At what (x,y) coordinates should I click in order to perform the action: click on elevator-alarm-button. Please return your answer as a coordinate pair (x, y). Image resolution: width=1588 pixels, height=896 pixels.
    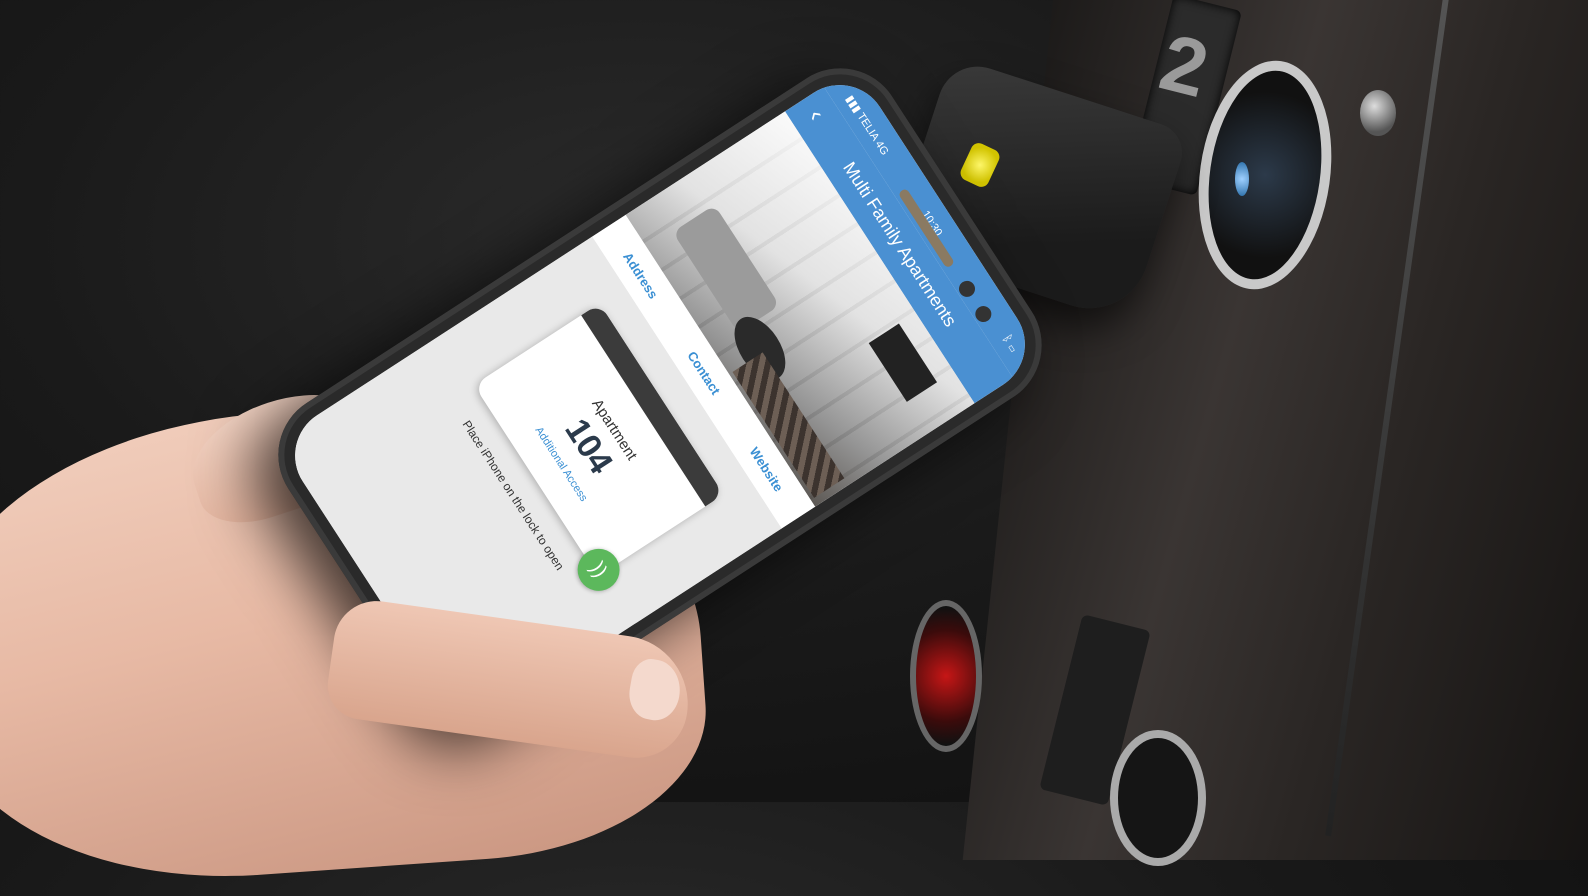
    Looking at the image, I should click on (946, 676).